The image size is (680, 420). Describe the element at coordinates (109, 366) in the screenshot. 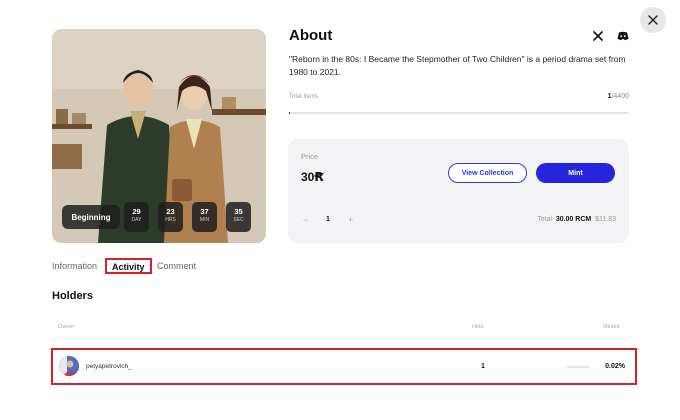

I see `holder-username: petyapetrovich_` at that location.